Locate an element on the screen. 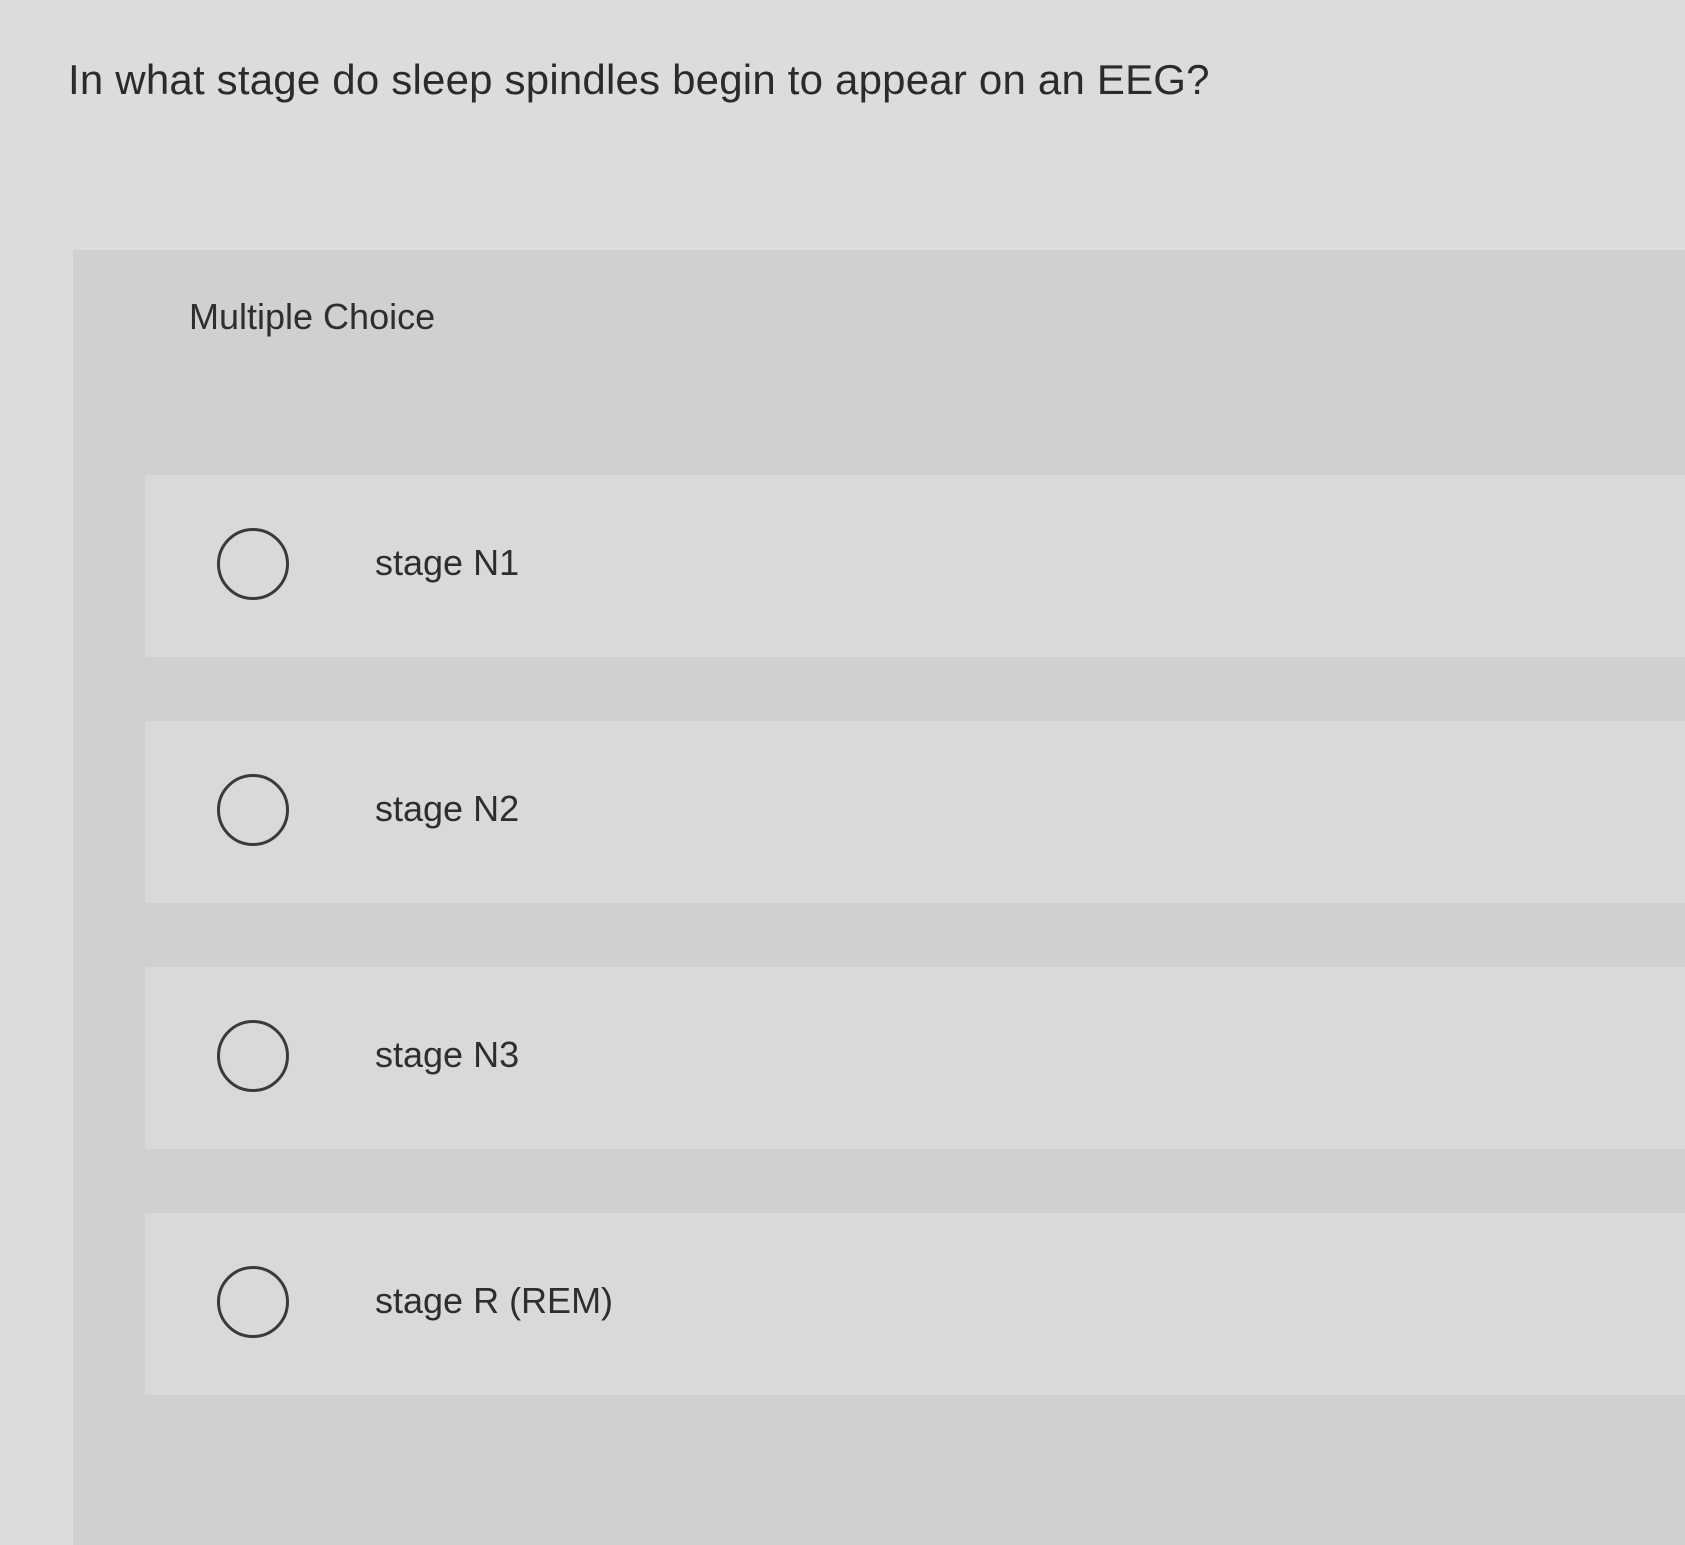  choice-label: stage N2 is located at coordinates (447, 808).